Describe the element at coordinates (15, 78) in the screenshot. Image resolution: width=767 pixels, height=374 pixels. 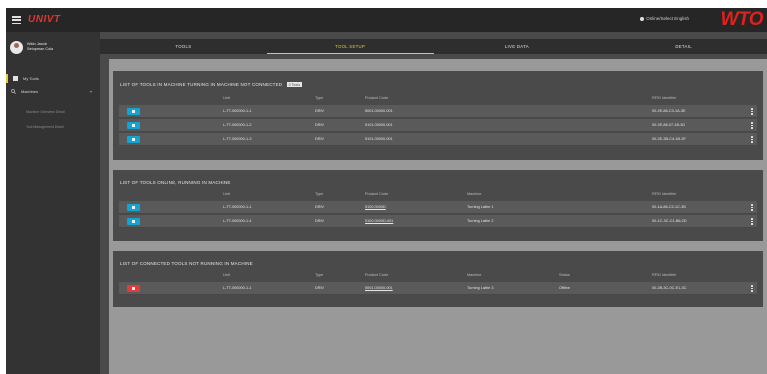
I see `grid-icon` at that location.